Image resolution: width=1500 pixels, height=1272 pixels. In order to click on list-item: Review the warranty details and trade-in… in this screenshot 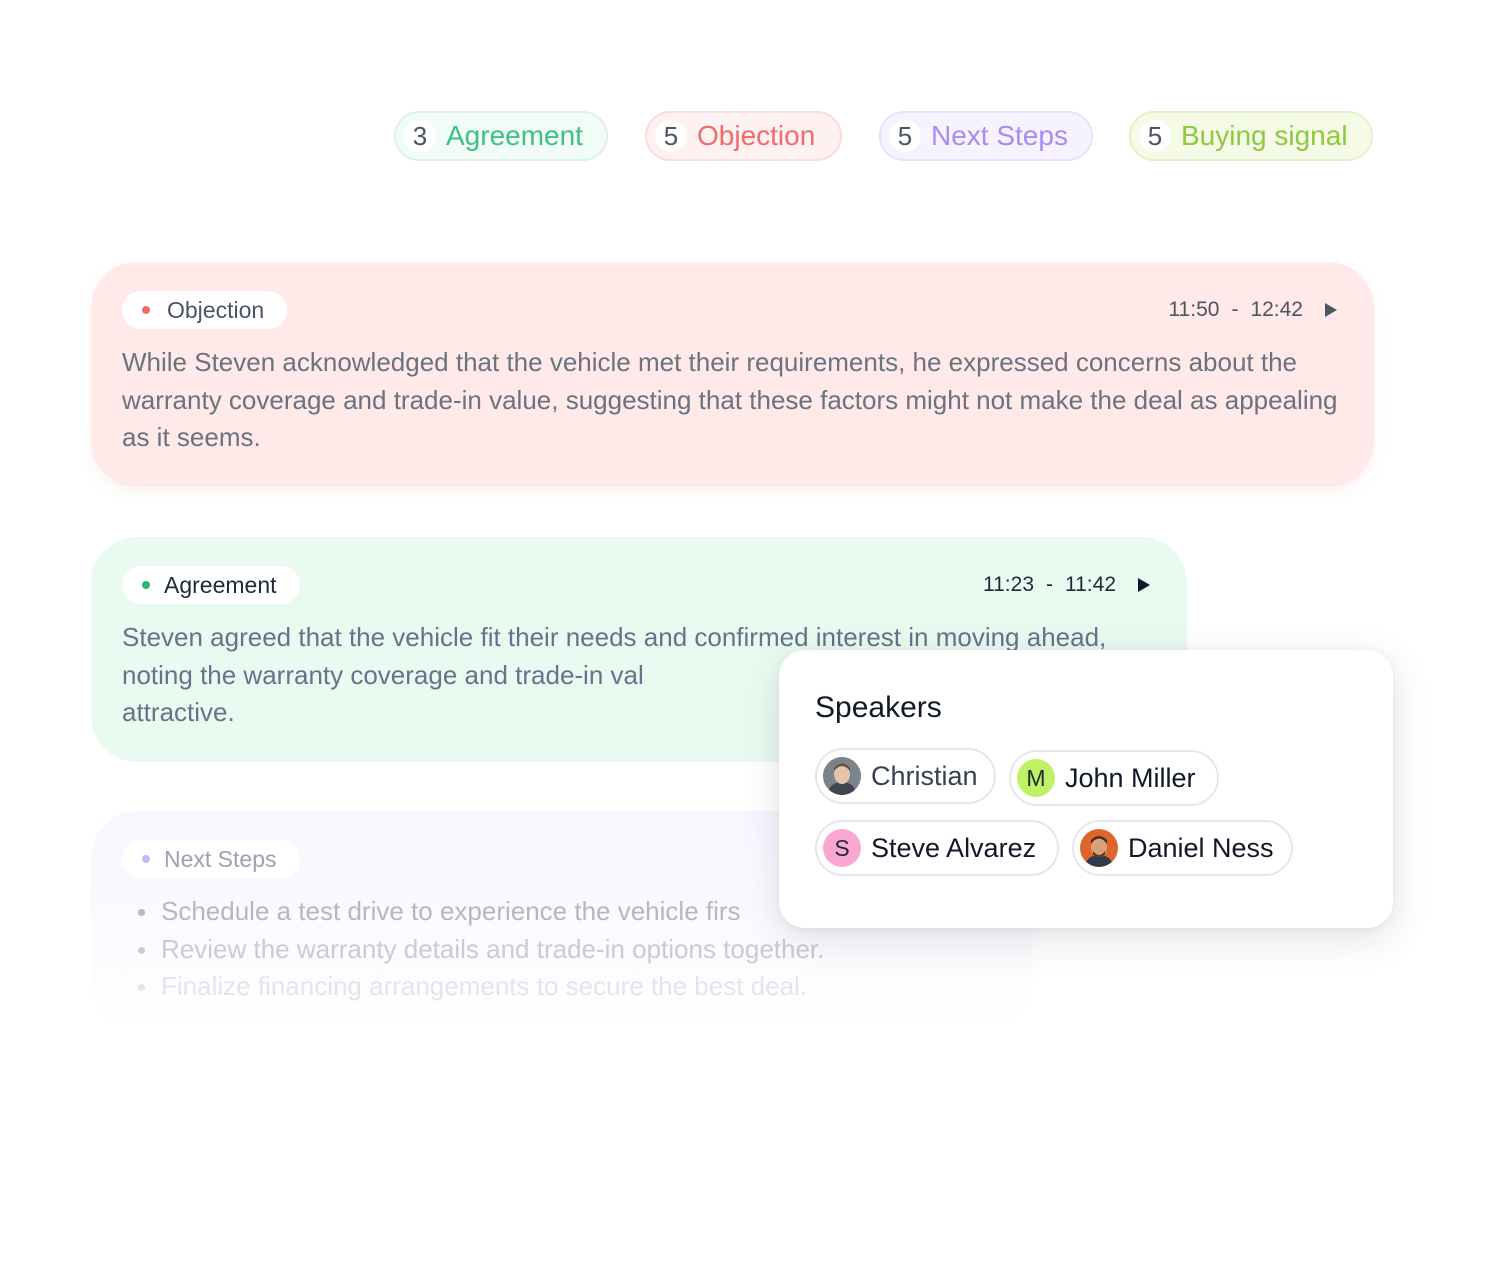, I will do `click(562, 950)`.